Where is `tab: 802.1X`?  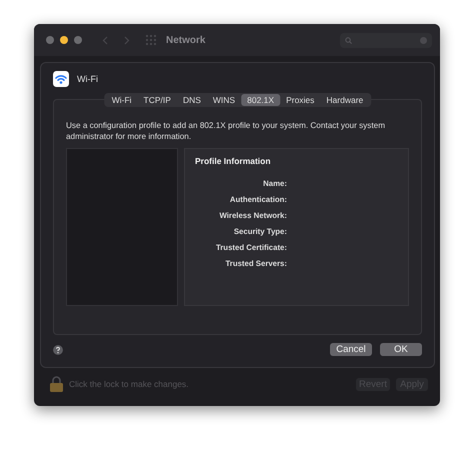
tab: 802.1X is located at coordinates (260, 100).